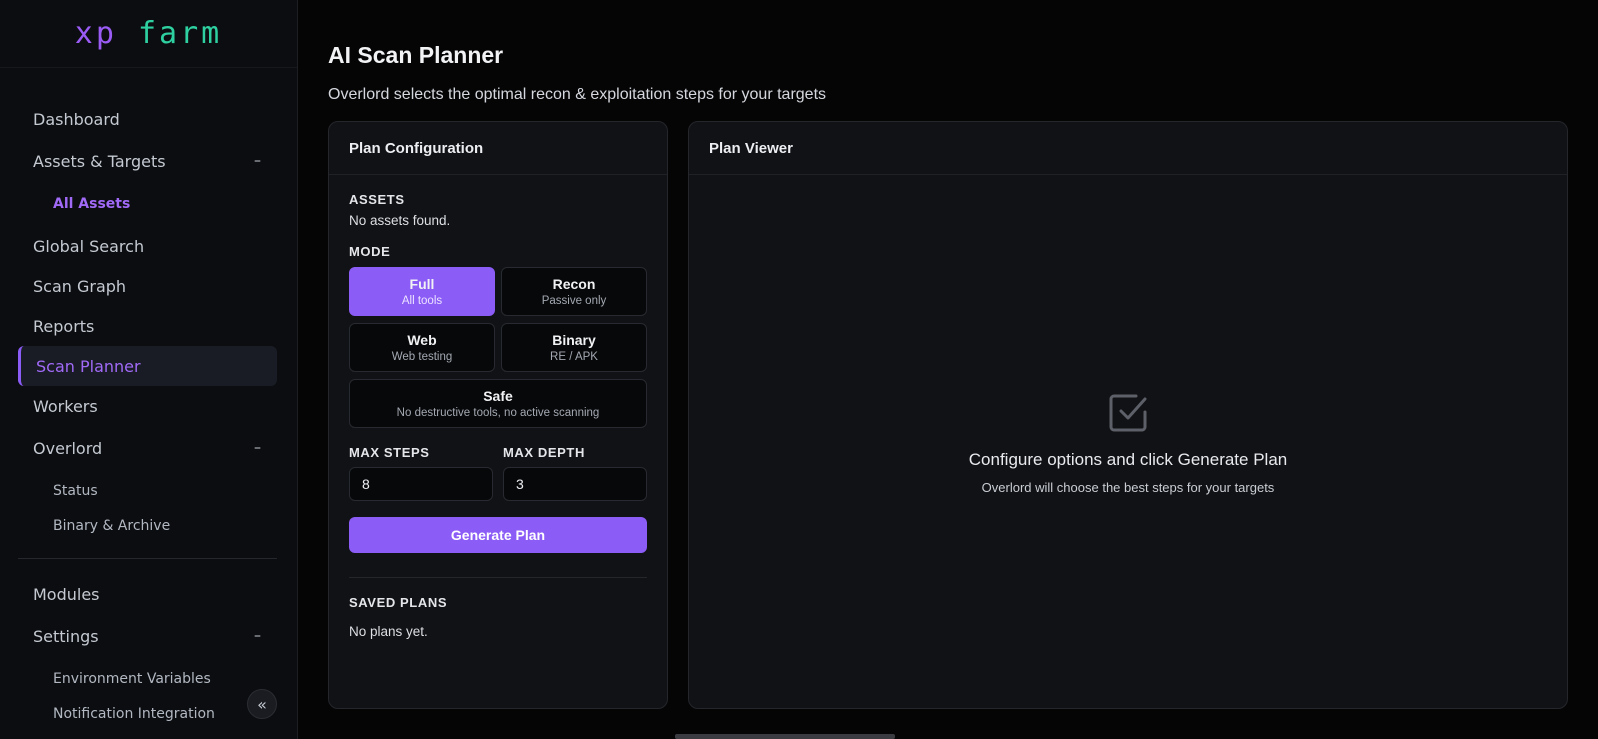 Image resolution: width=1598 pixels, height=739 pixels. What do you see at coordinates (75, 491) in the screenshot?
I see `sidebar-subitem-status: Status` at bounding box center [75, 491].